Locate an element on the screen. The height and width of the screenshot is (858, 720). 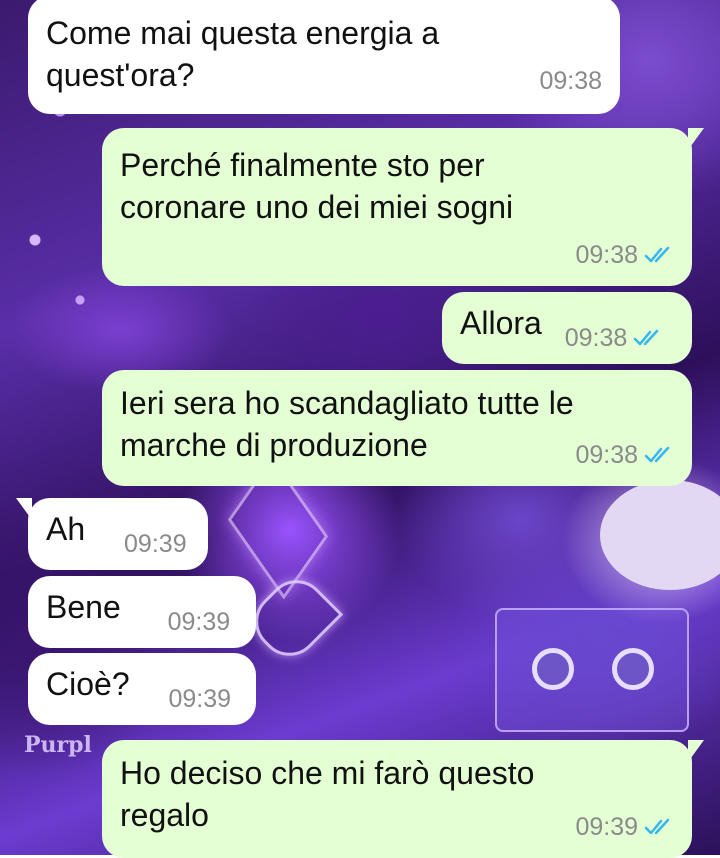
message-text: Cioè? is located at coordinates (88, 684).